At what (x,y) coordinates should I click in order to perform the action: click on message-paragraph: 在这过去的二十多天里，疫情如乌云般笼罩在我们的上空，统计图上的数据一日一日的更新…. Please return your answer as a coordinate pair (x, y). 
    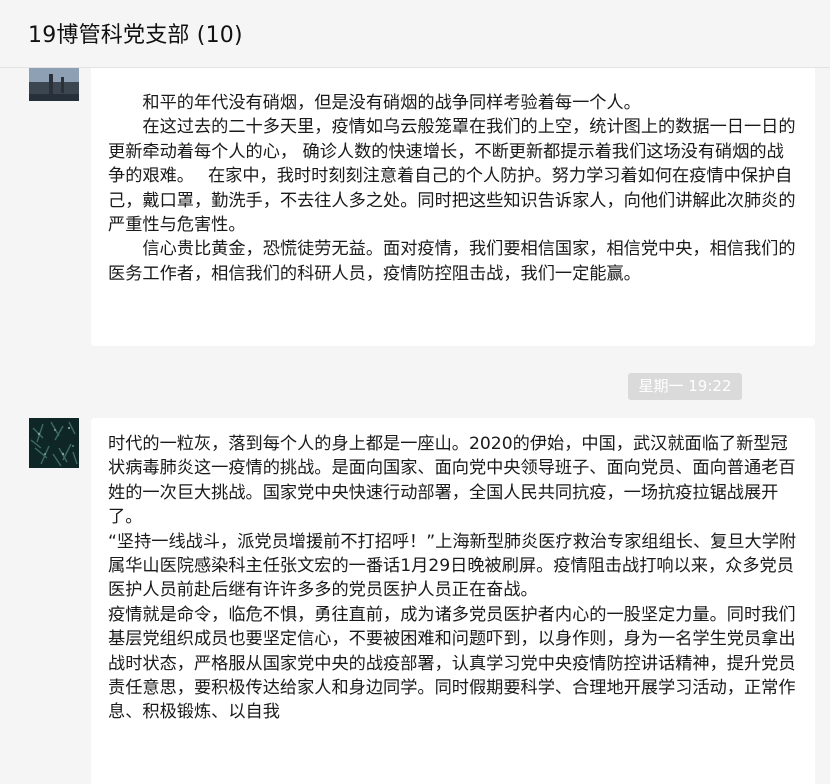
    Looking at the image, I should click on (452, 176).